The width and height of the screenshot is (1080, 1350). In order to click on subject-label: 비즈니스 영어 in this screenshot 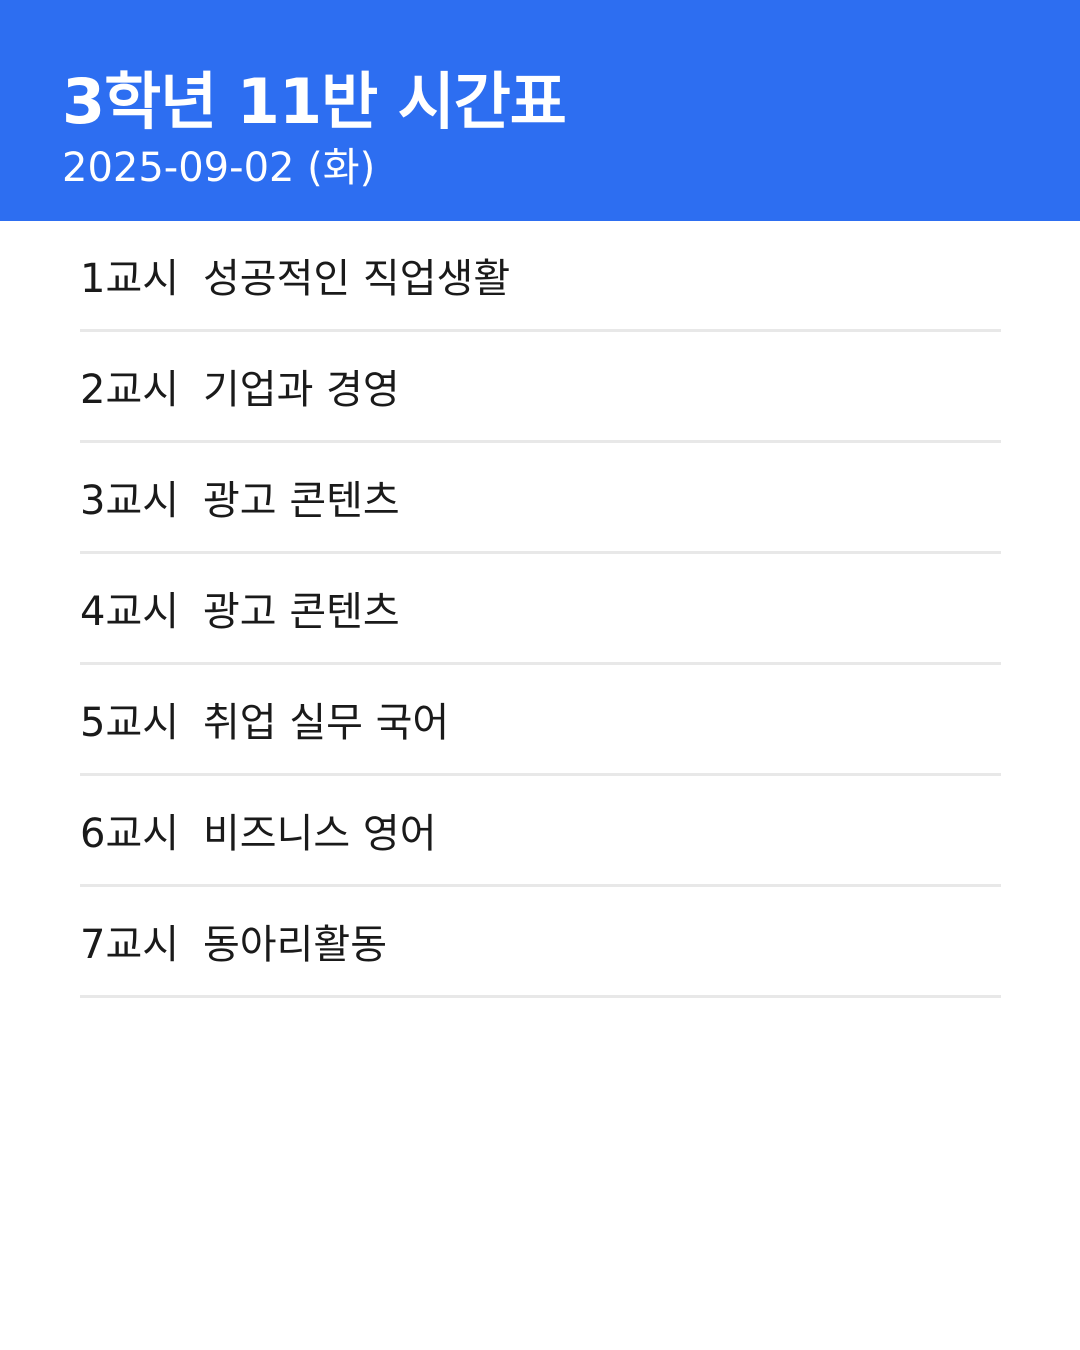, I will do `click(320, 834)`.